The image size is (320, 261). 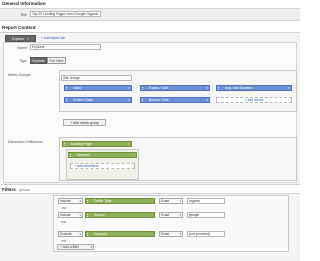 I want to click on add-report-tab-link: + add report tab, so click(x=53, y=38).